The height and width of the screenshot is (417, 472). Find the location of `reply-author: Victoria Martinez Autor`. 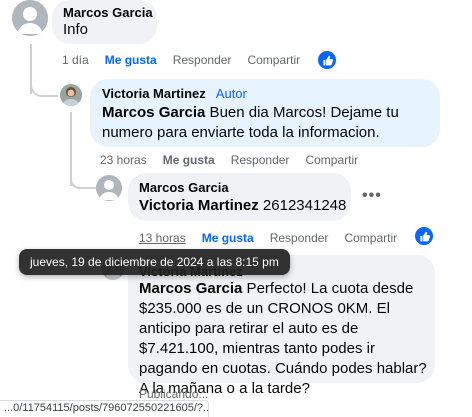

reply-author: Victoria Martinez Autor is located at coordinates (174, 93).